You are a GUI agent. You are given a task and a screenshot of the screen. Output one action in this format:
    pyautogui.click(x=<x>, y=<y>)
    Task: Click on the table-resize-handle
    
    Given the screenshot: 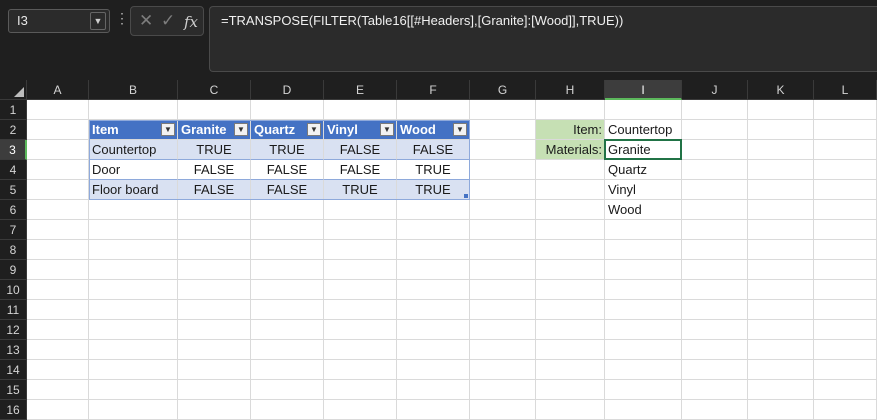 What is the action you would take?
    pyautogui.click(x=466, y=196)
    